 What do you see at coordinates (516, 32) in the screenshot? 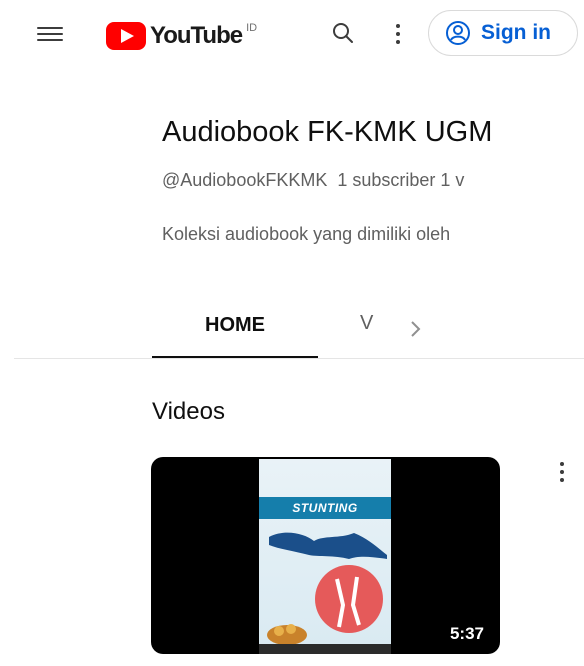
I see `sign-in-label: Sign in` at bounding box center [516, 32].